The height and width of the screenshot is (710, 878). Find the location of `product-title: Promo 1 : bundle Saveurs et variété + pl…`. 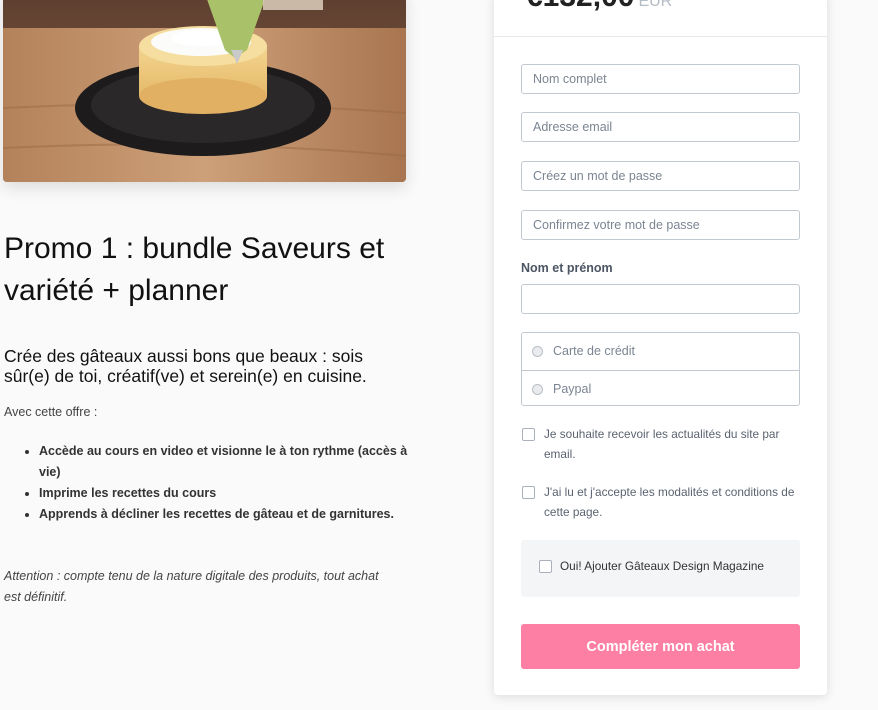

product-title: Promo 1 : bundle Saveurs et variété + pl… is located at coordinates (194, 269).